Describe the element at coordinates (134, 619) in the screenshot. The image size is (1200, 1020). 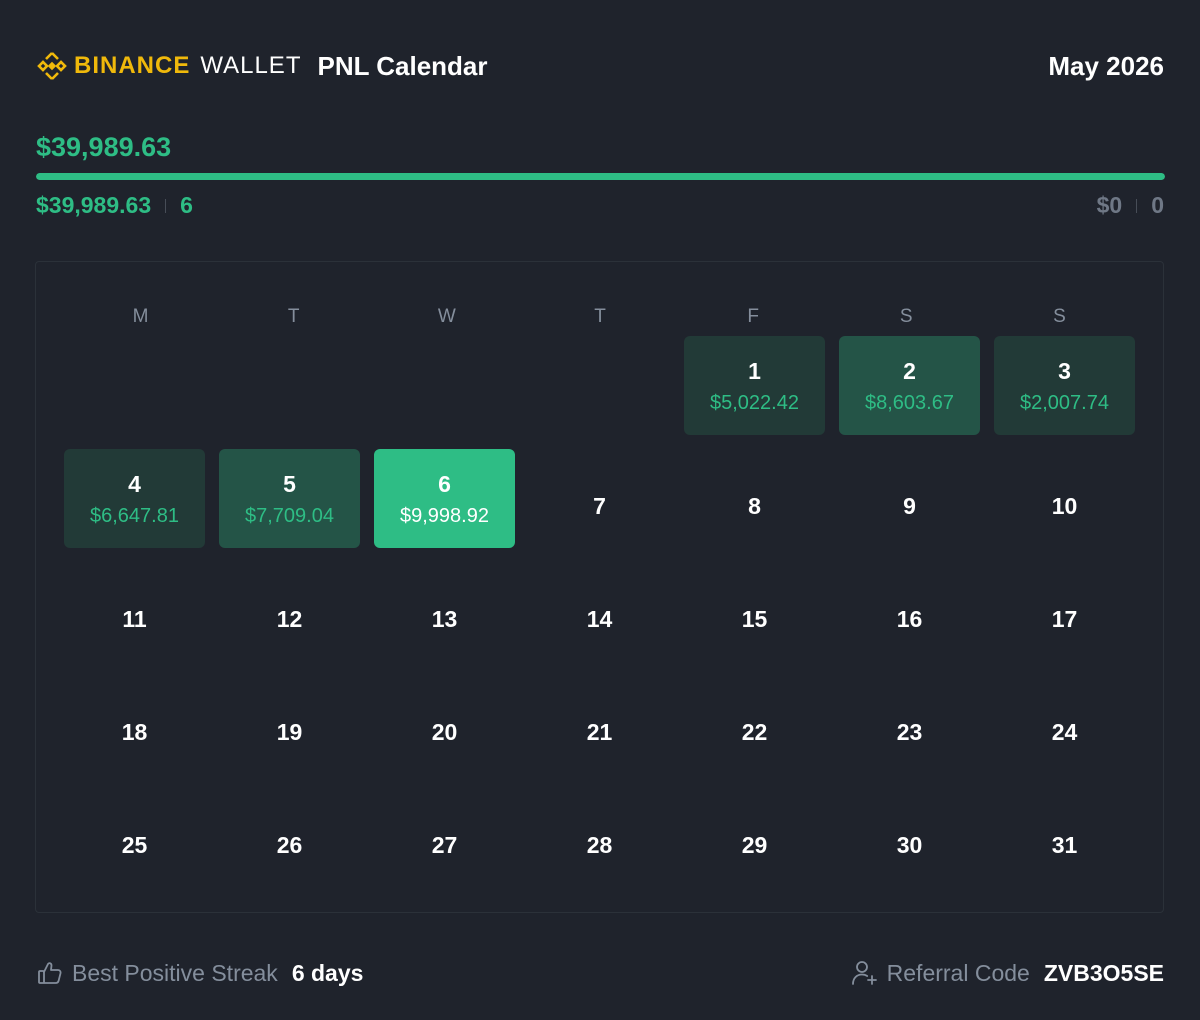
I see `day-number: 11` at that location.